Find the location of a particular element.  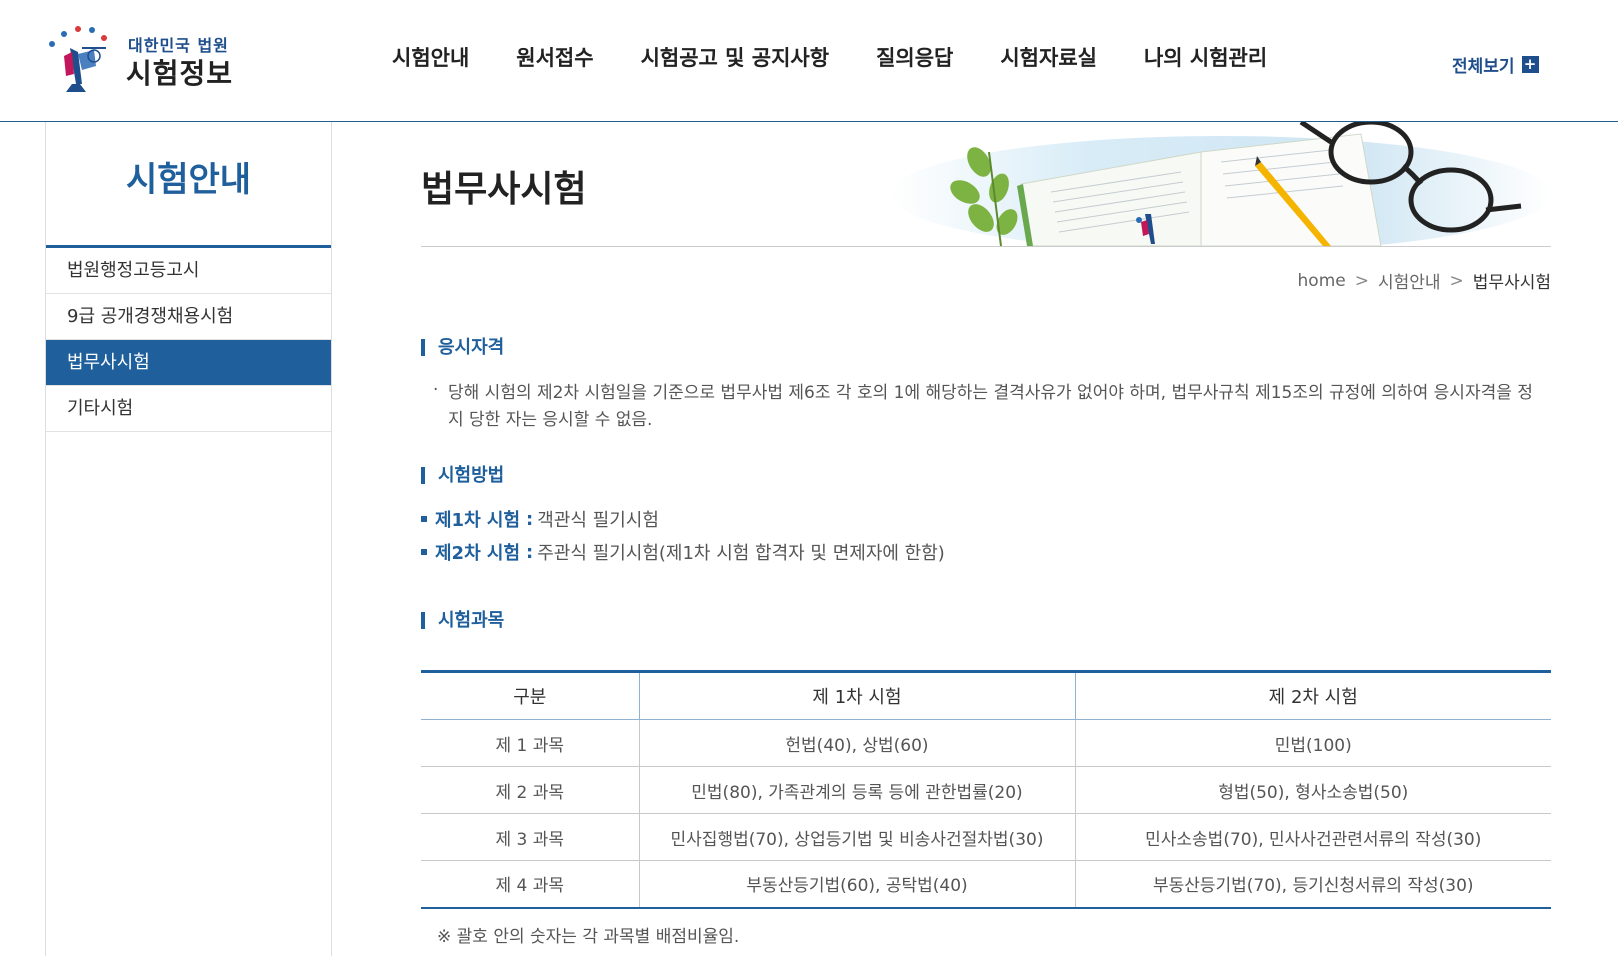

view-all-button: 전체보기 + is located at coordinates (1495, 64).